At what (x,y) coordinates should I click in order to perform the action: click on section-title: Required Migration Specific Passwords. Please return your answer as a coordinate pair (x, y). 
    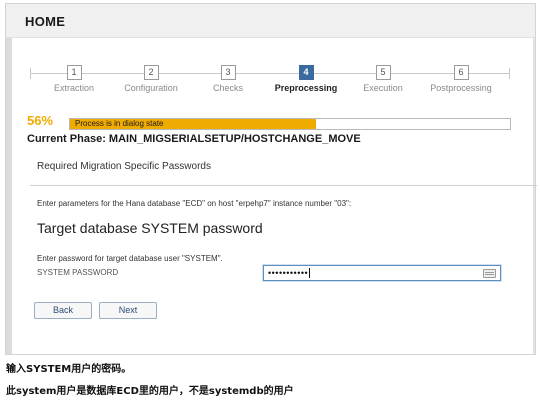
    Looking at the image, I should click on (124, 166).